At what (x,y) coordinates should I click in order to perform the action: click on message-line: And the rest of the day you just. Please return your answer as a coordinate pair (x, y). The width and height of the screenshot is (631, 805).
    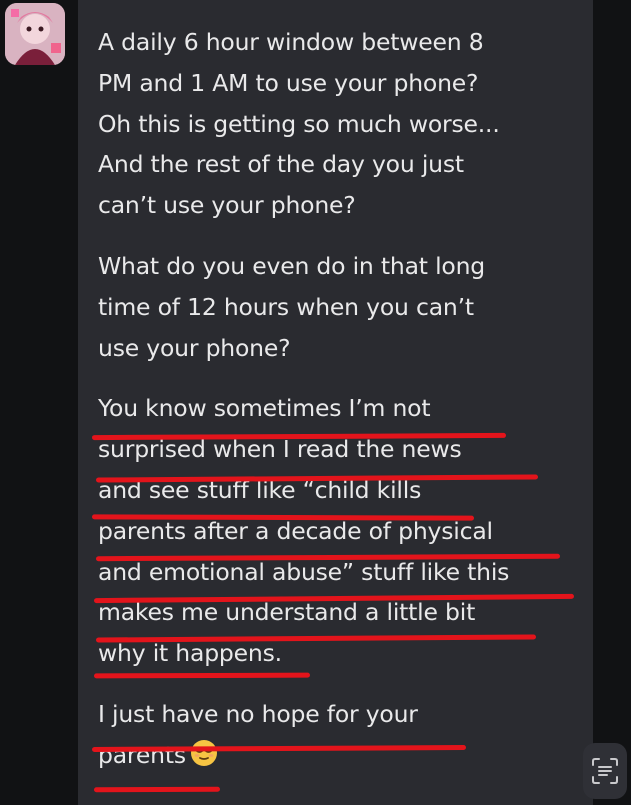
    Looking at the image, I should click on (281, 164).